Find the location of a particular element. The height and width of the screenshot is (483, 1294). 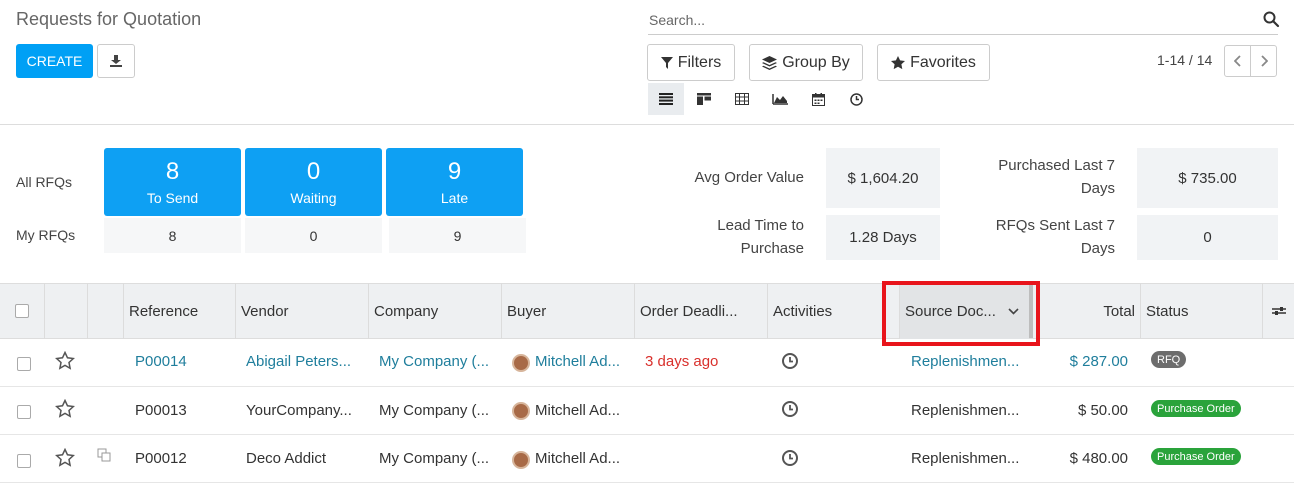

late-count: 9 is located at coordinates (454, 171).